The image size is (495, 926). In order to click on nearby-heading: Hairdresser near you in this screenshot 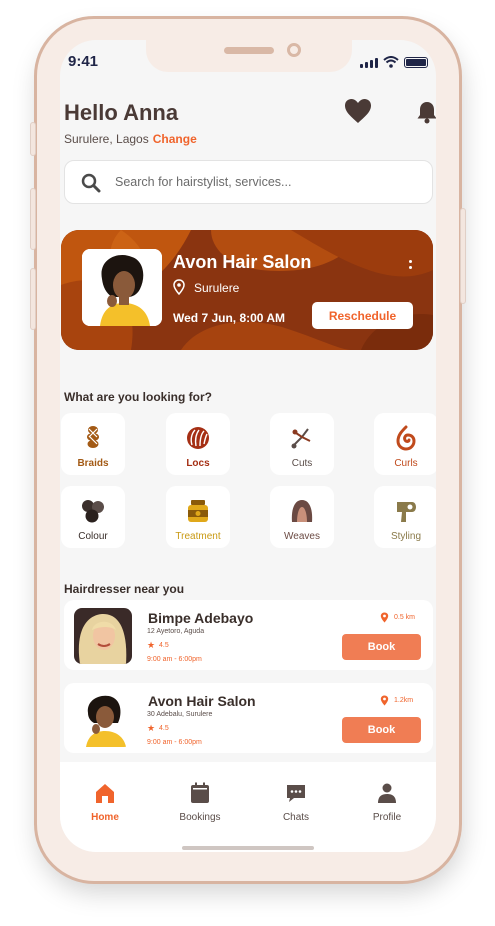, I will do `click(124, 589)`.